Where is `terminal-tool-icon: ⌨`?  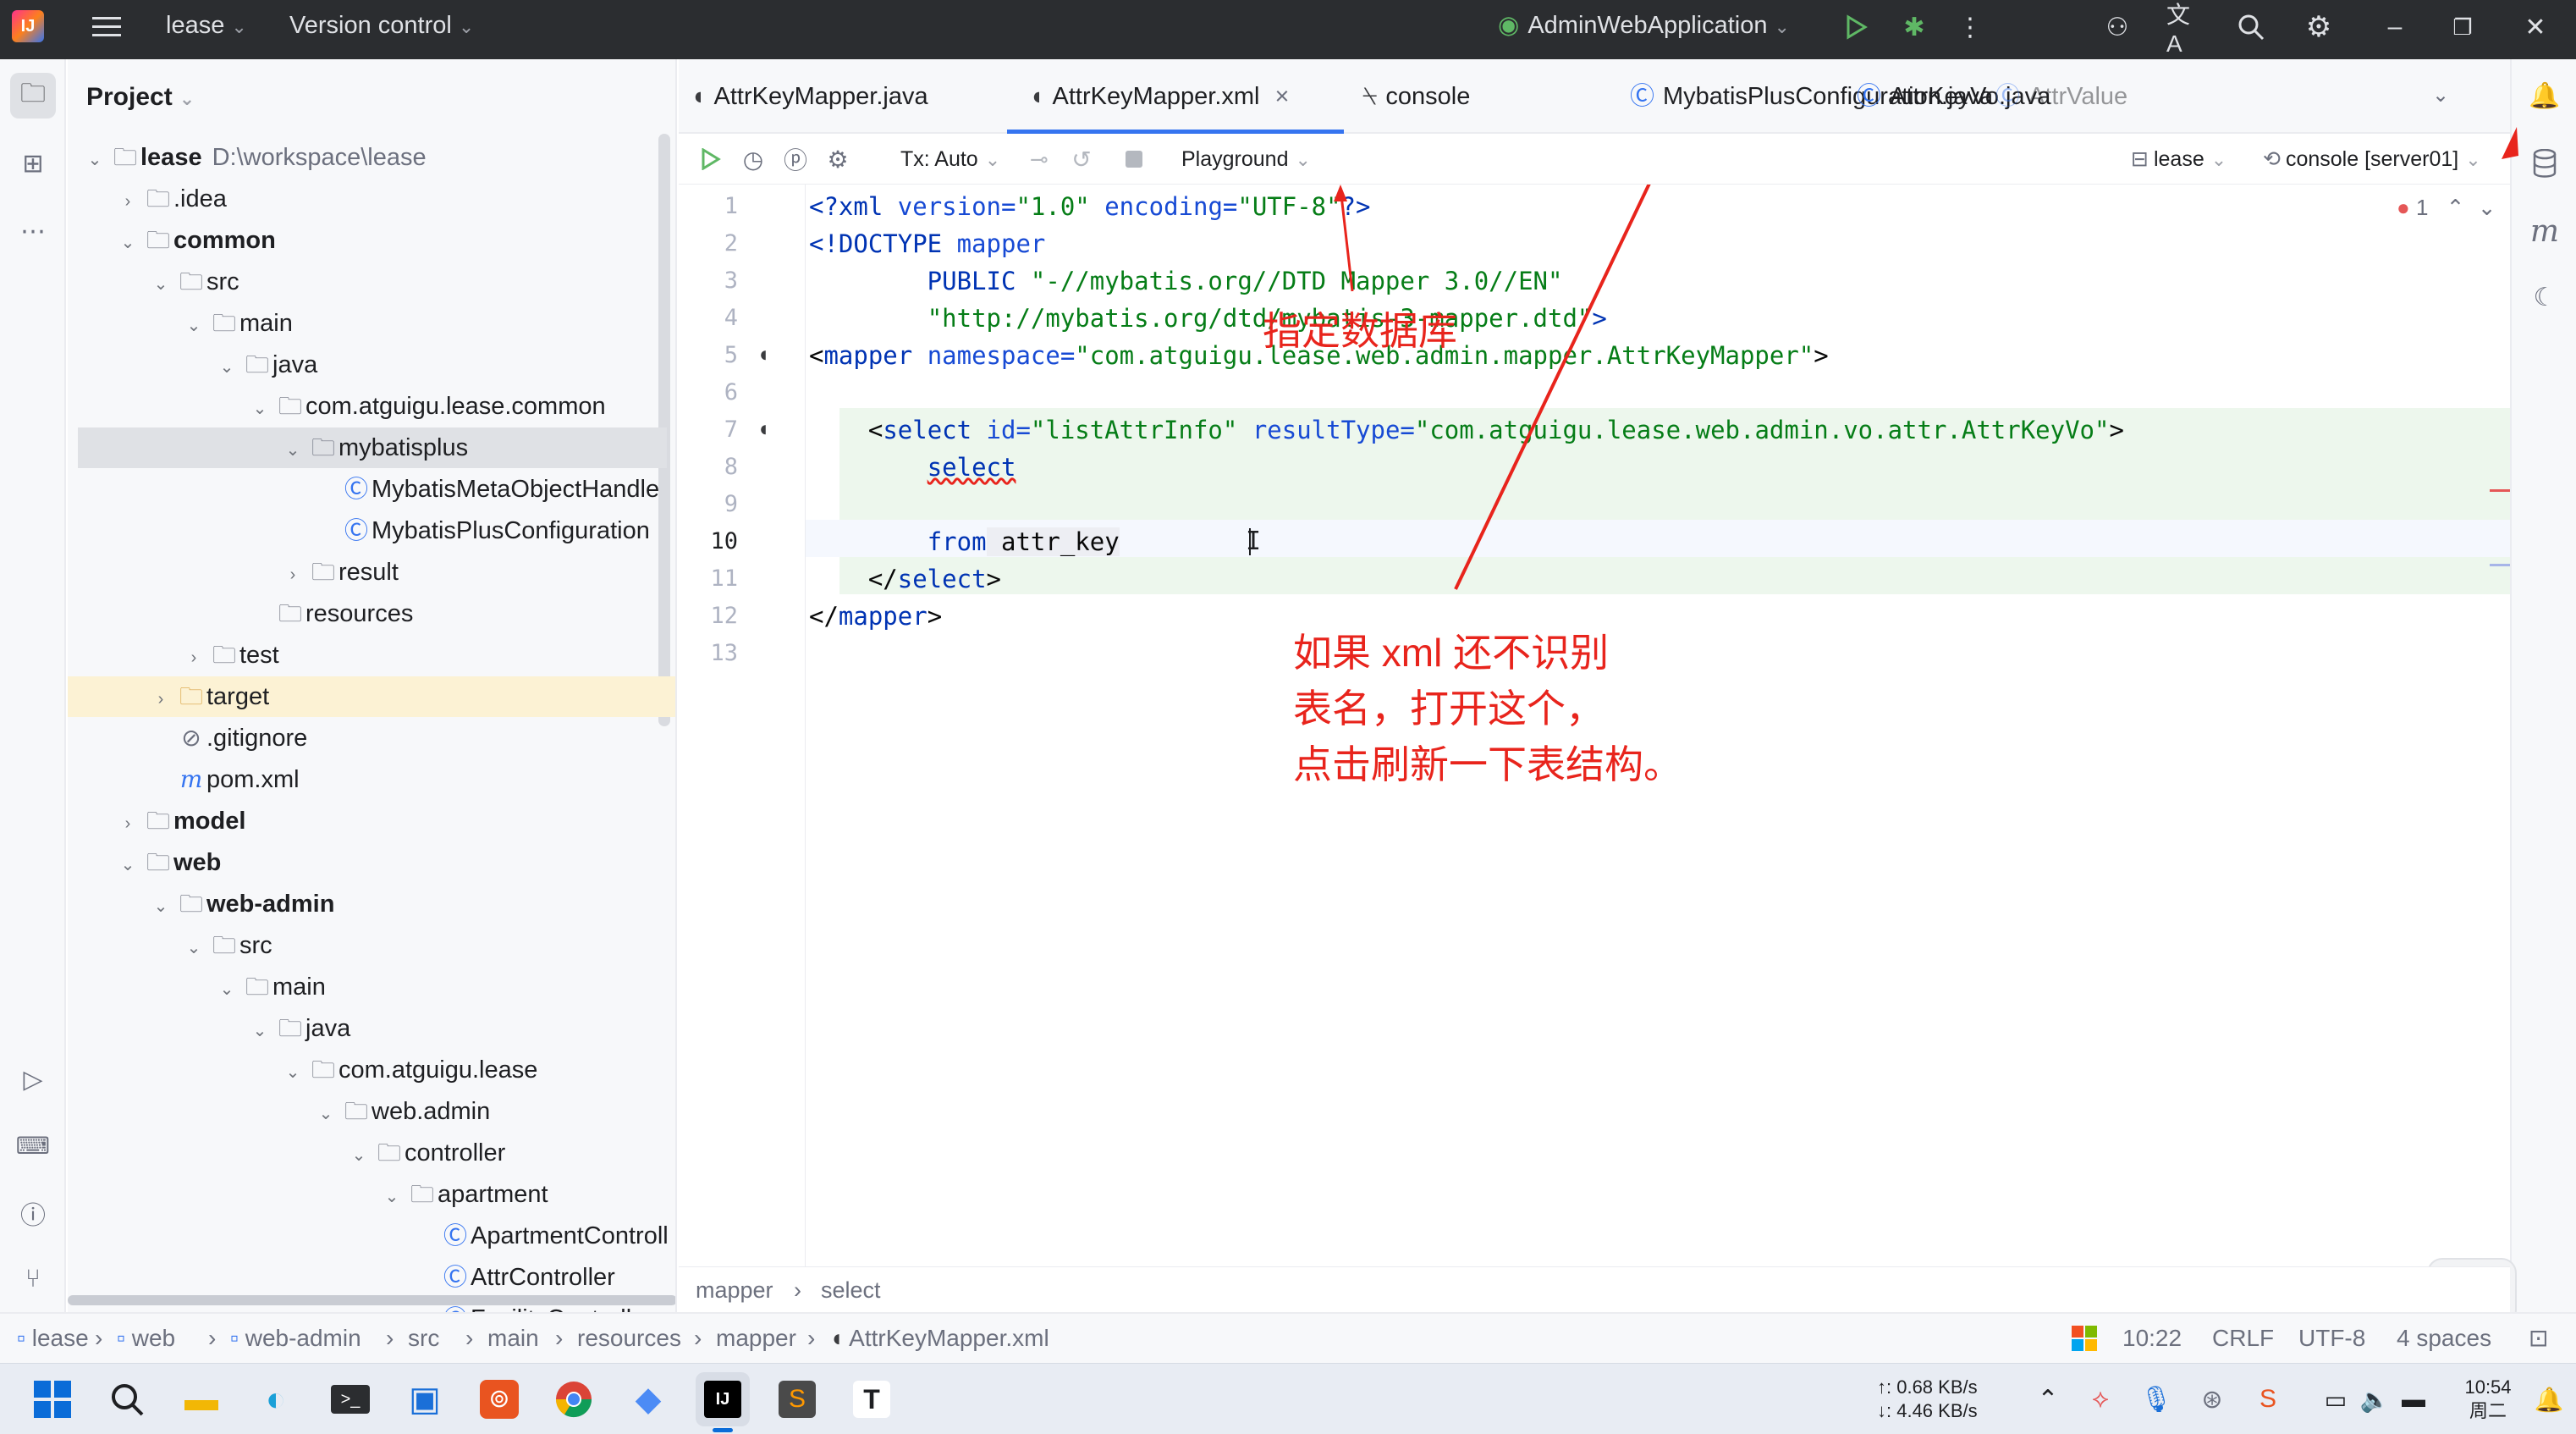
terminal-tool-icon: ⌨ is located at coordinates (33, 1145).